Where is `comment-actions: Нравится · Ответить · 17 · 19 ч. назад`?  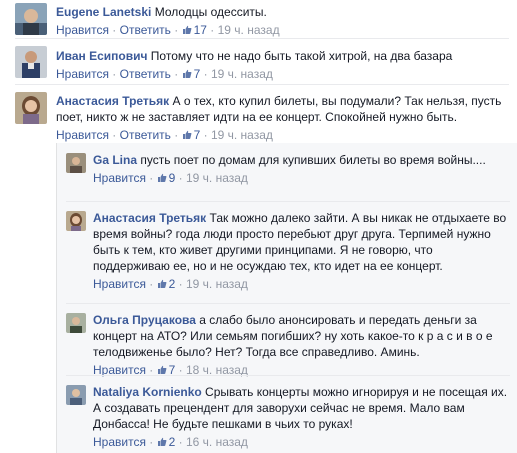
comment-actions: Нравится · Ответить · 17 · 19 ч. назад is located at coordinates (168, 30).